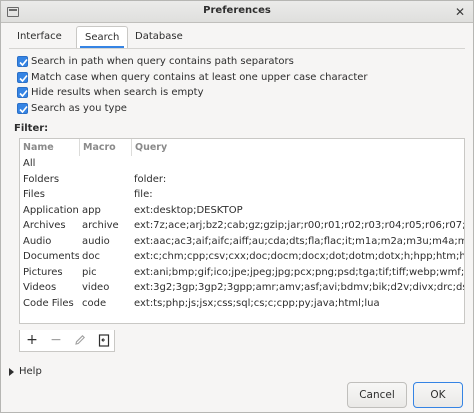 The width and height of the screenshot is (474, 413). Describe the element at coordinates (94, 303) in the screenshot. I see `row-macro: code` at that location.